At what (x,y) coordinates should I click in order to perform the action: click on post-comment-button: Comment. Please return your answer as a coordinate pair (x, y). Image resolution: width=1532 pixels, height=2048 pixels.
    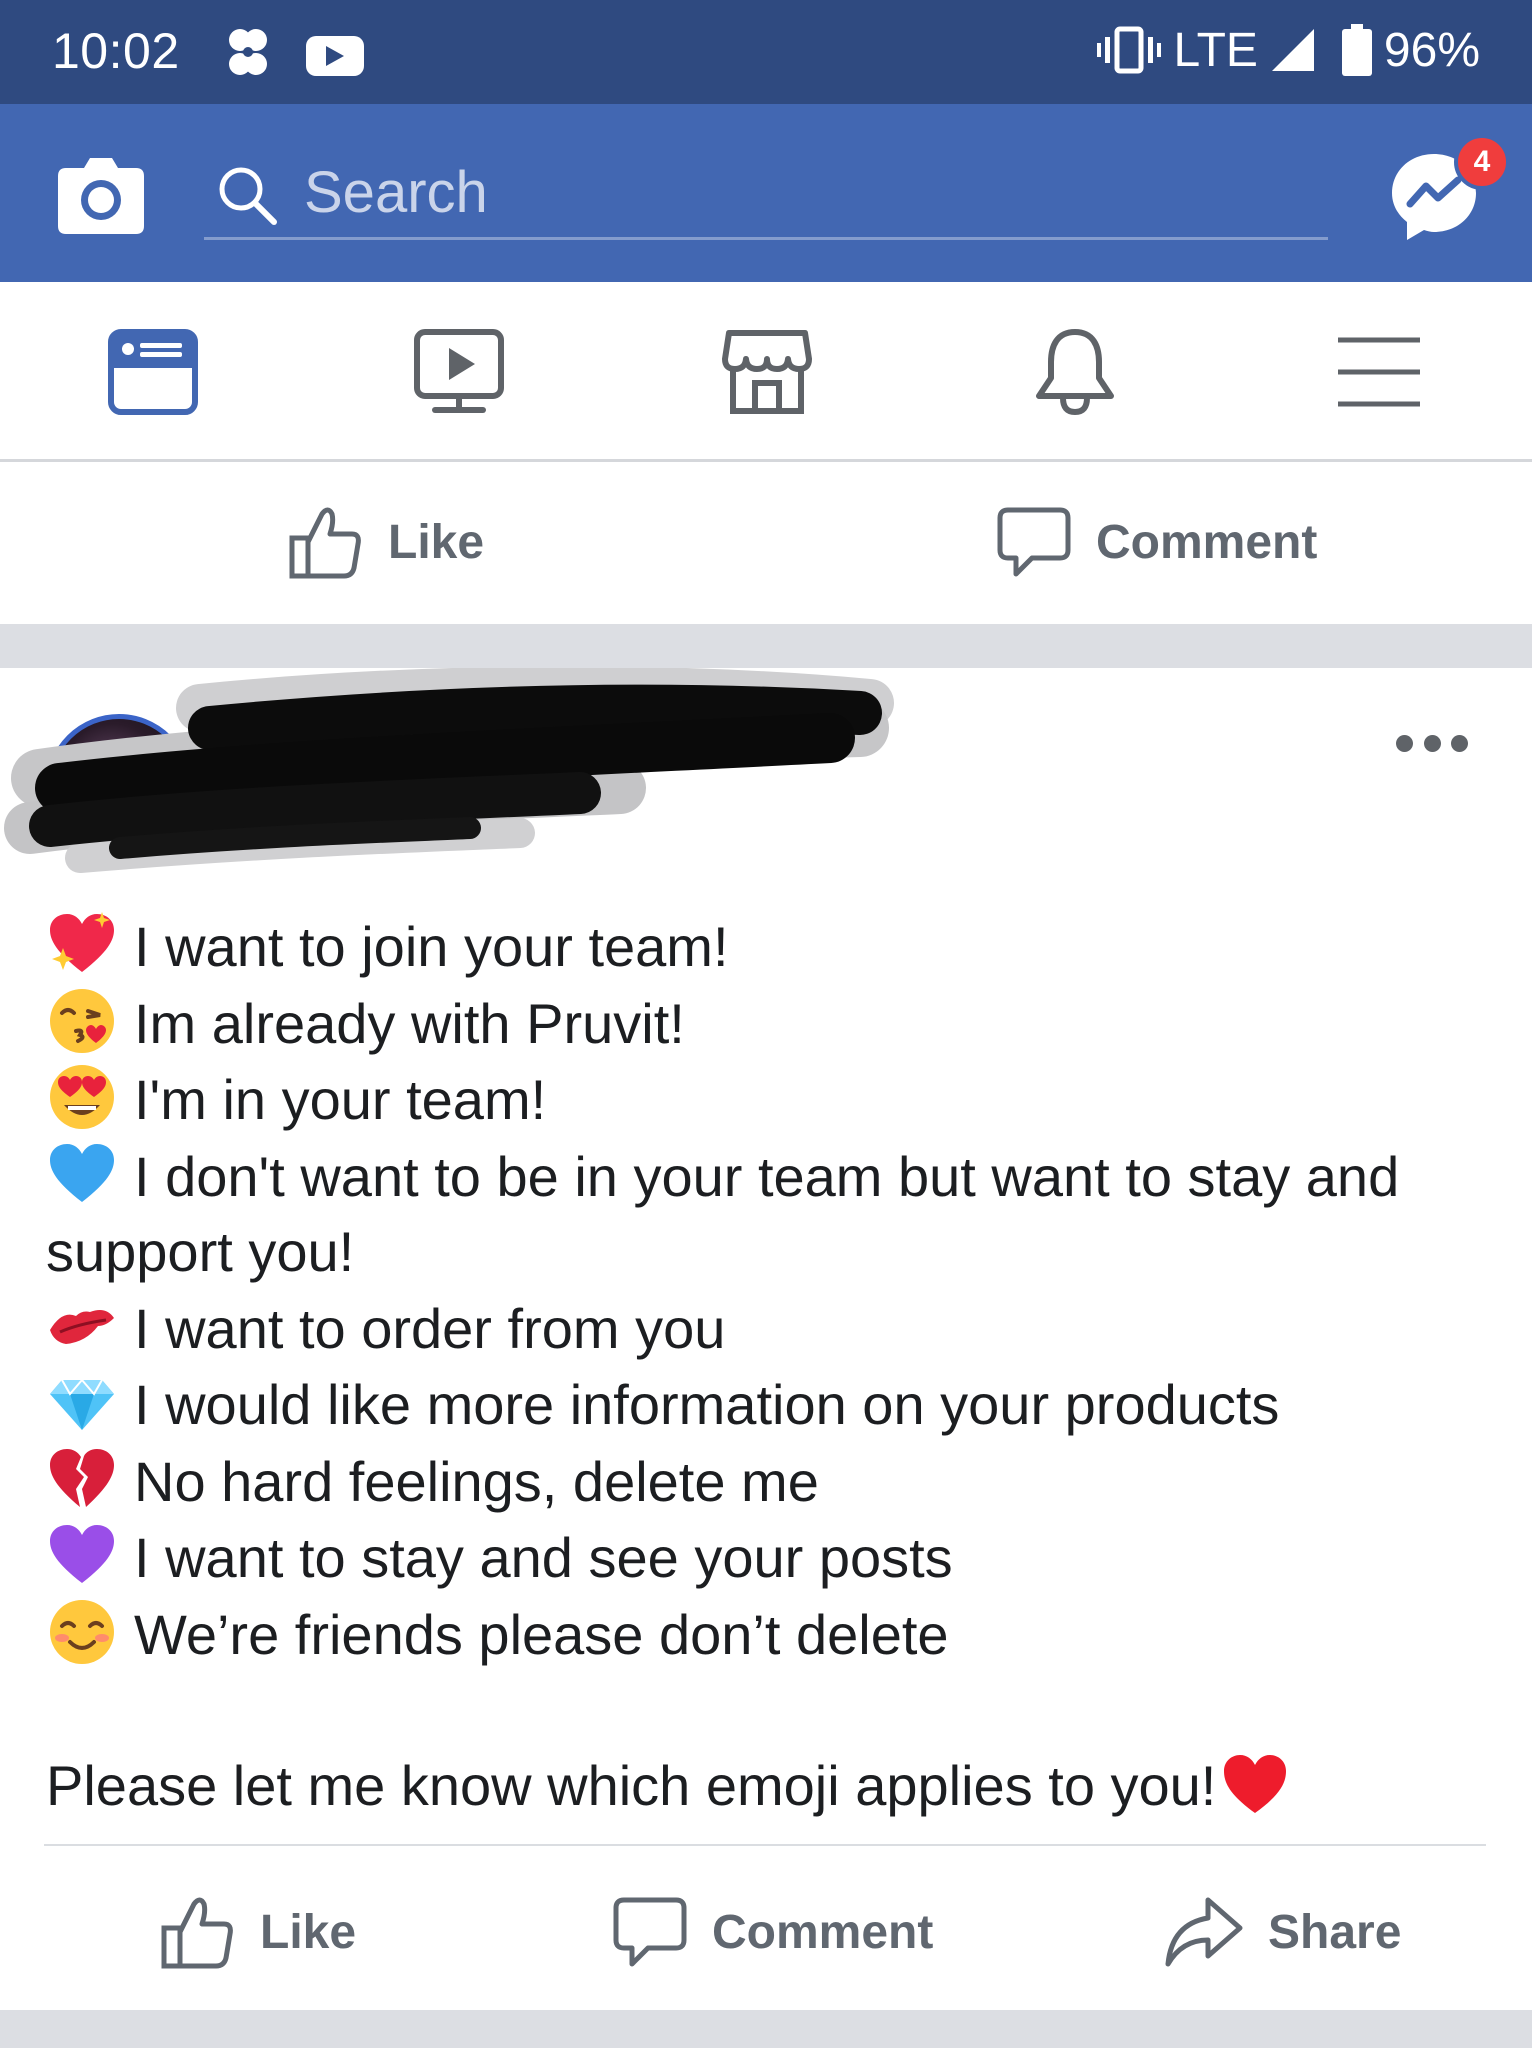
    Looking at the image, I should click on (772, 1932).